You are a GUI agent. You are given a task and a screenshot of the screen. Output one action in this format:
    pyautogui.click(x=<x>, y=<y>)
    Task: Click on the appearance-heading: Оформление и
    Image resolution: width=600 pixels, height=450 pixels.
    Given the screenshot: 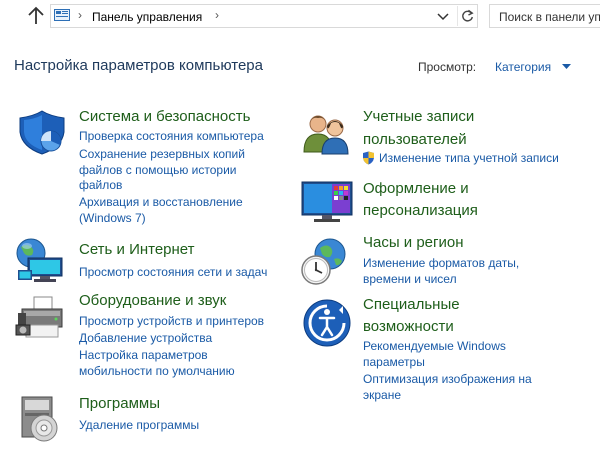 What is the action you would take?
    pyautogui.click(x=416, y=189)
    